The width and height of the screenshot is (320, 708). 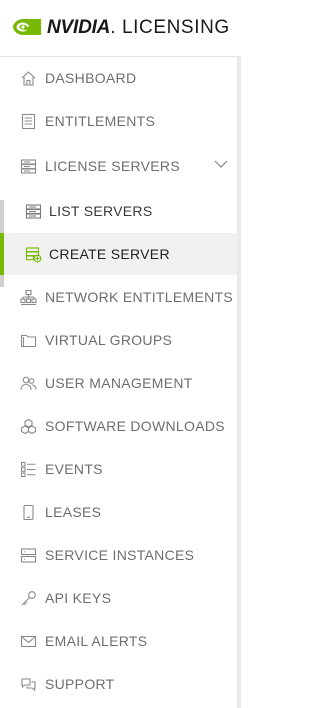 What do you see at coordinates (101, 211) in the screenshot?
I see `sidebar-item-label: LIST SERVERS` at bounding box center [101, 211].